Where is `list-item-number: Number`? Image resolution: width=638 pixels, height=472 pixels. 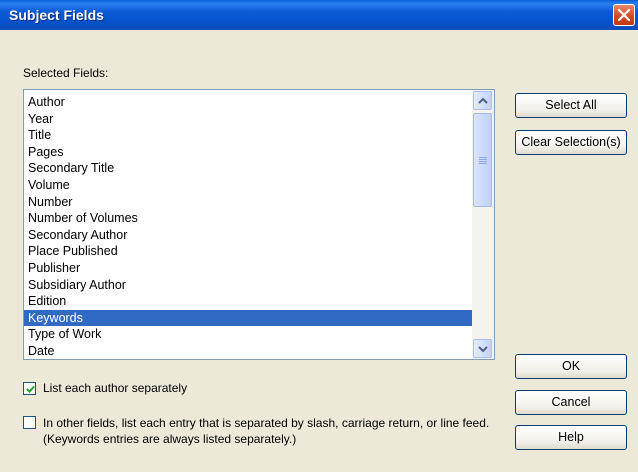 list-item-number: Number is located at coordinates (248, 202).